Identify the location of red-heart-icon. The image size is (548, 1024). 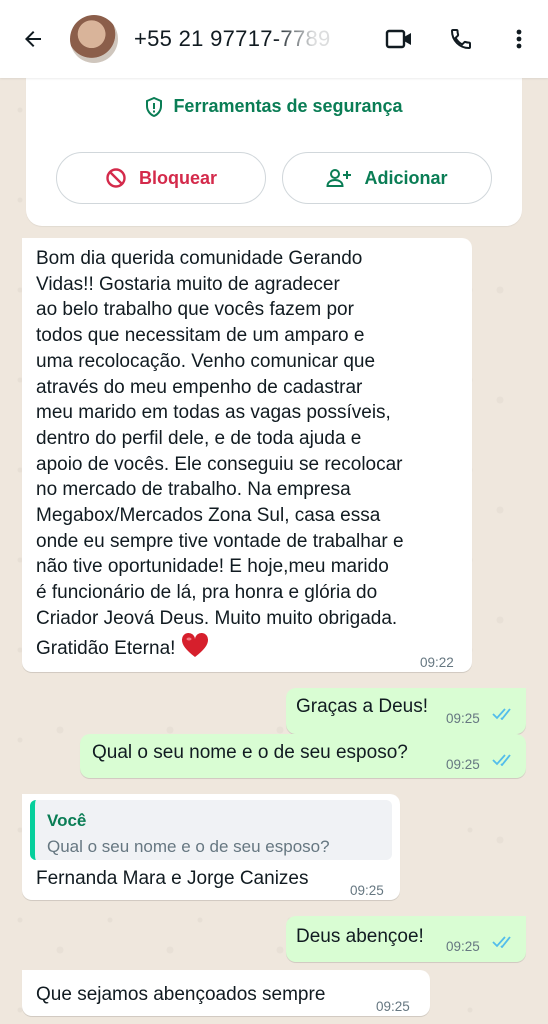
(195, 649).